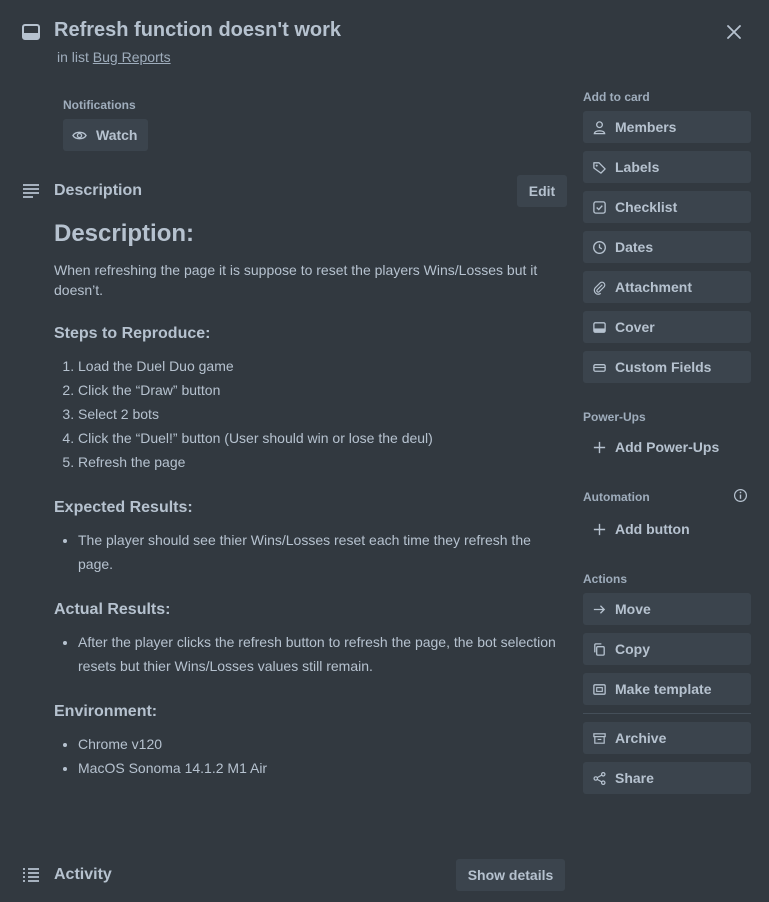 The height and width of the screenshot is (902, 769). What do you see at coordinates (510, 875) in the screenshot?
I see `show-details-button: Show details` at bounding box center [510, 875].